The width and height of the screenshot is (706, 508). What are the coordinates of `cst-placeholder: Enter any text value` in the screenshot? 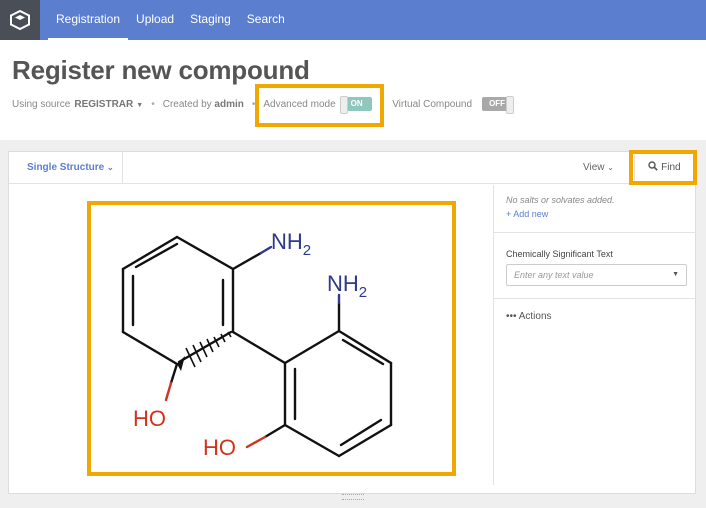 It's located at (554, 275).